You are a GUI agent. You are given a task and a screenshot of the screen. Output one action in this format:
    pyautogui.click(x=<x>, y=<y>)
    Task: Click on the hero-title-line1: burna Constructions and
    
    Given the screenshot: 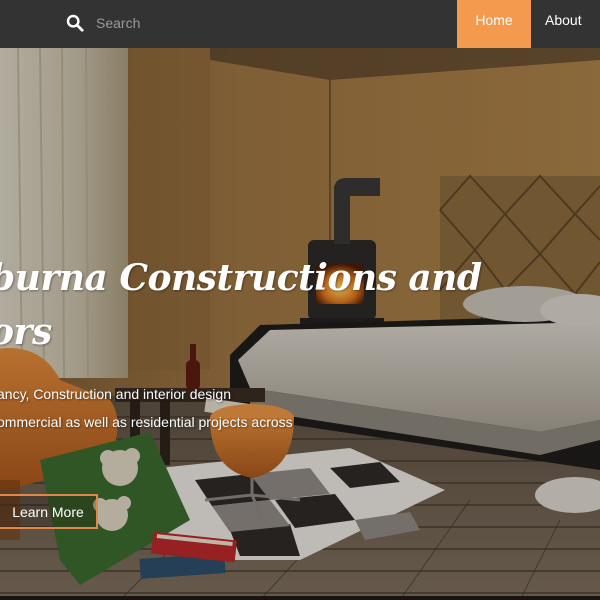 What is the action you would take?
    pyautogui.click(x=241, y=278)
    